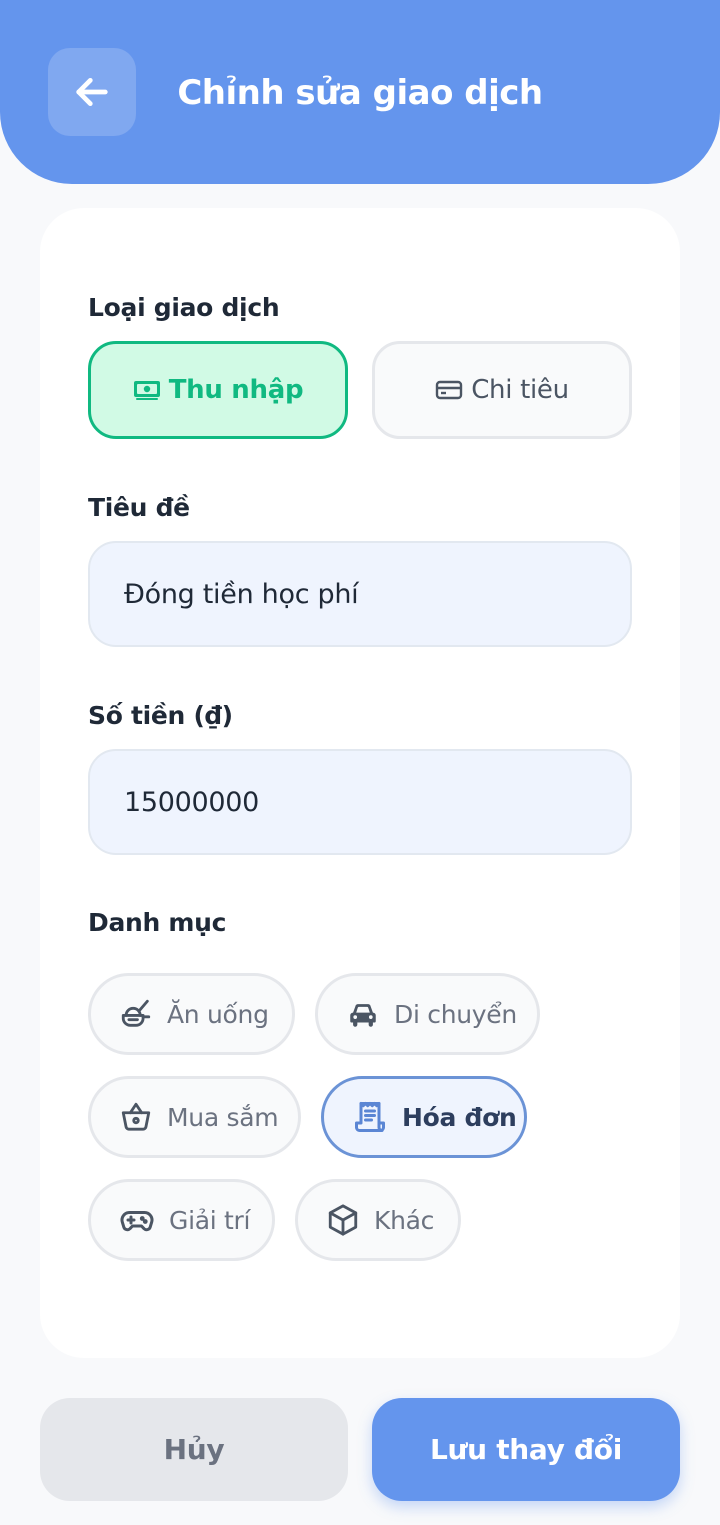  I want to click on money-icon, so click(146, 390).